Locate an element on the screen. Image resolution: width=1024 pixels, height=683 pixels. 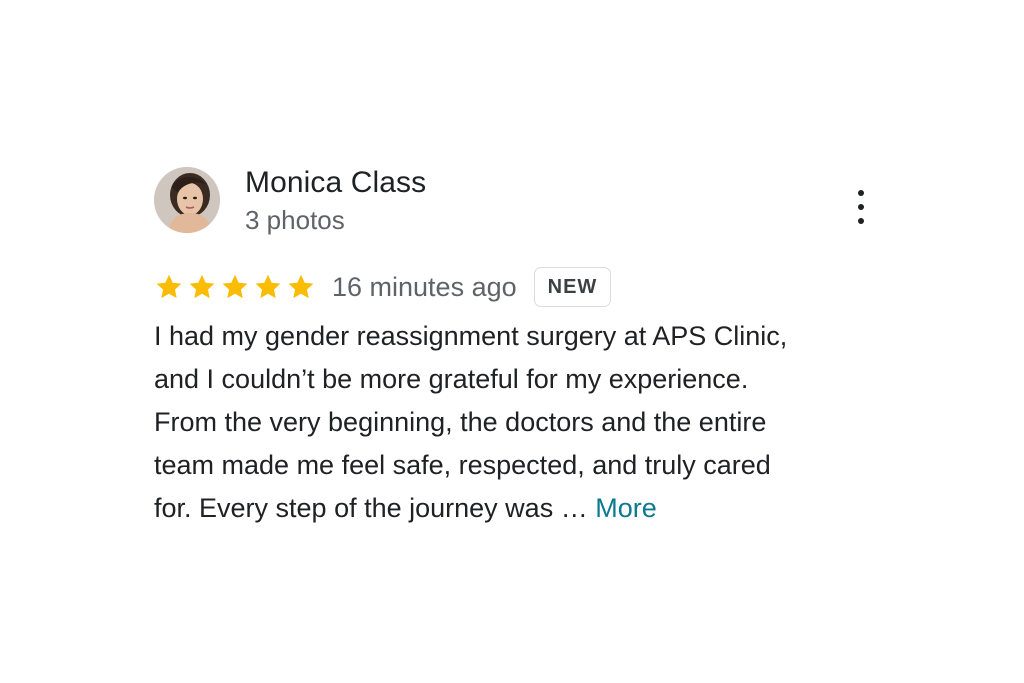
review-header: Monica Class 3 photos is located at coordinates (514, 200).